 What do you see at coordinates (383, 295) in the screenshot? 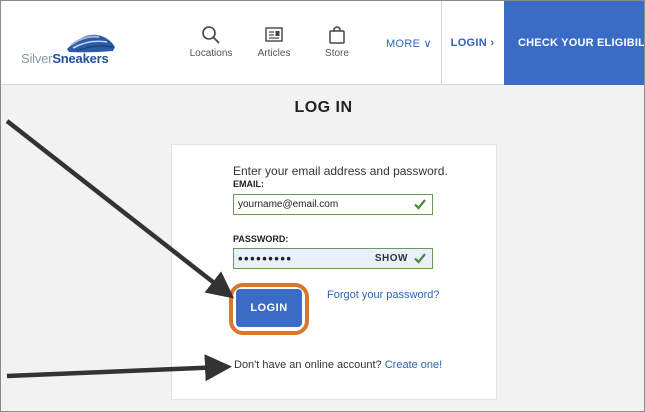
I see `forgot-password-link: Forgot your password?` at bounding box center [383, 295].